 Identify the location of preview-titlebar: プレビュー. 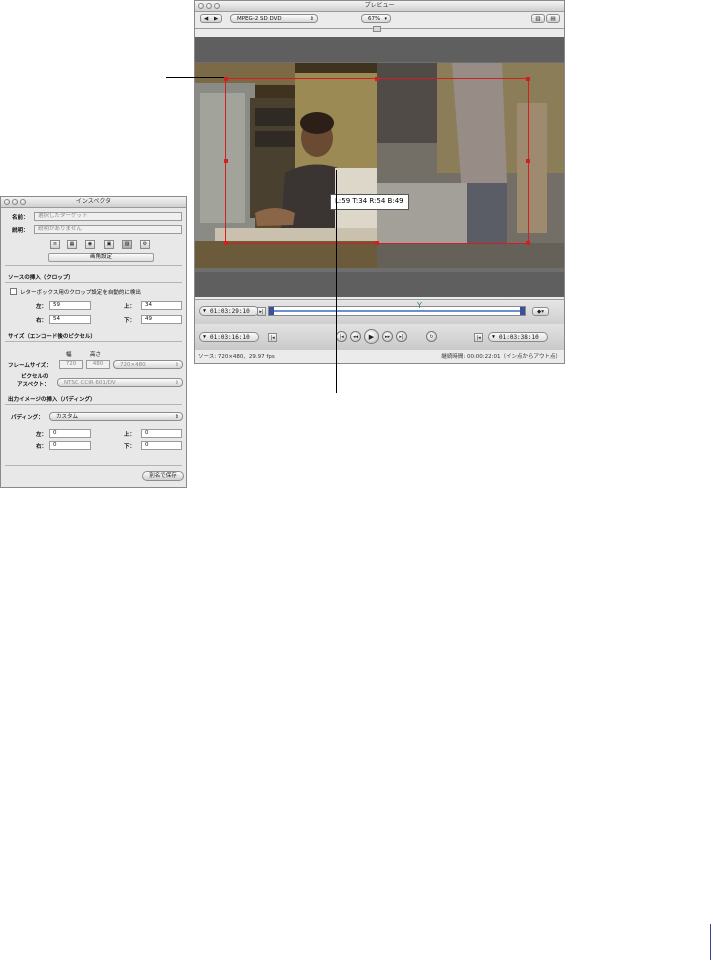
(379, 6).